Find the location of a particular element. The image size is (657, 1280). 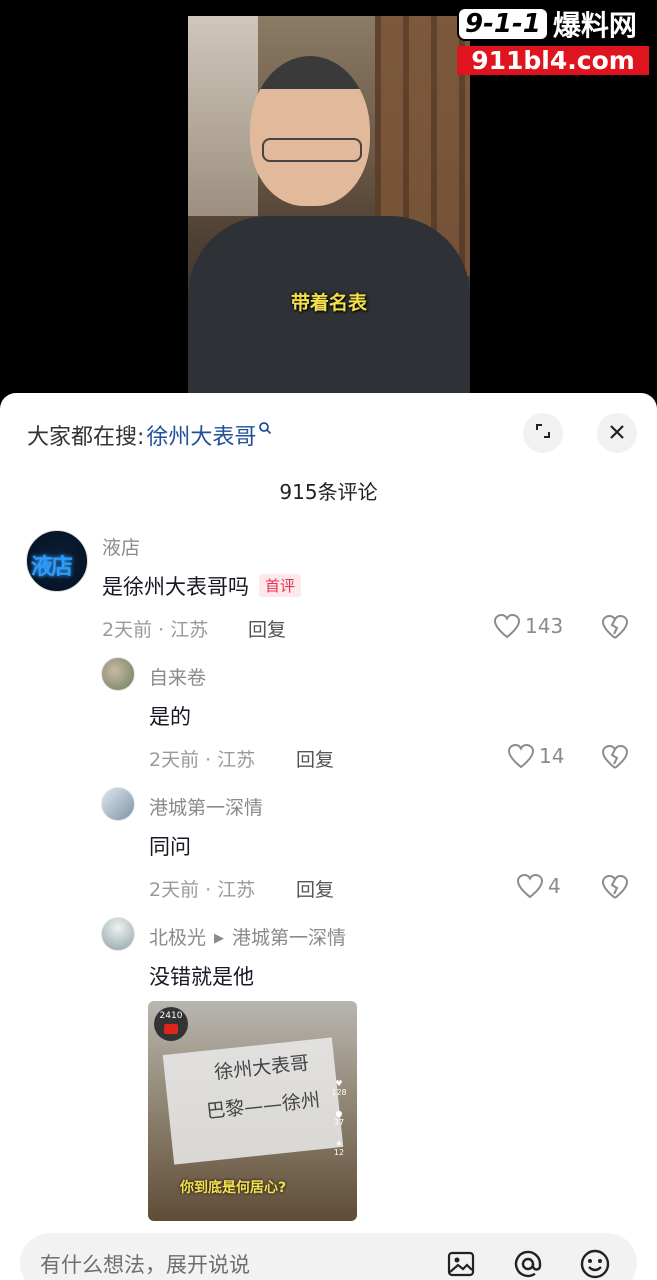

watermark-name: 爆料网 is located at coordinates (594, 25).